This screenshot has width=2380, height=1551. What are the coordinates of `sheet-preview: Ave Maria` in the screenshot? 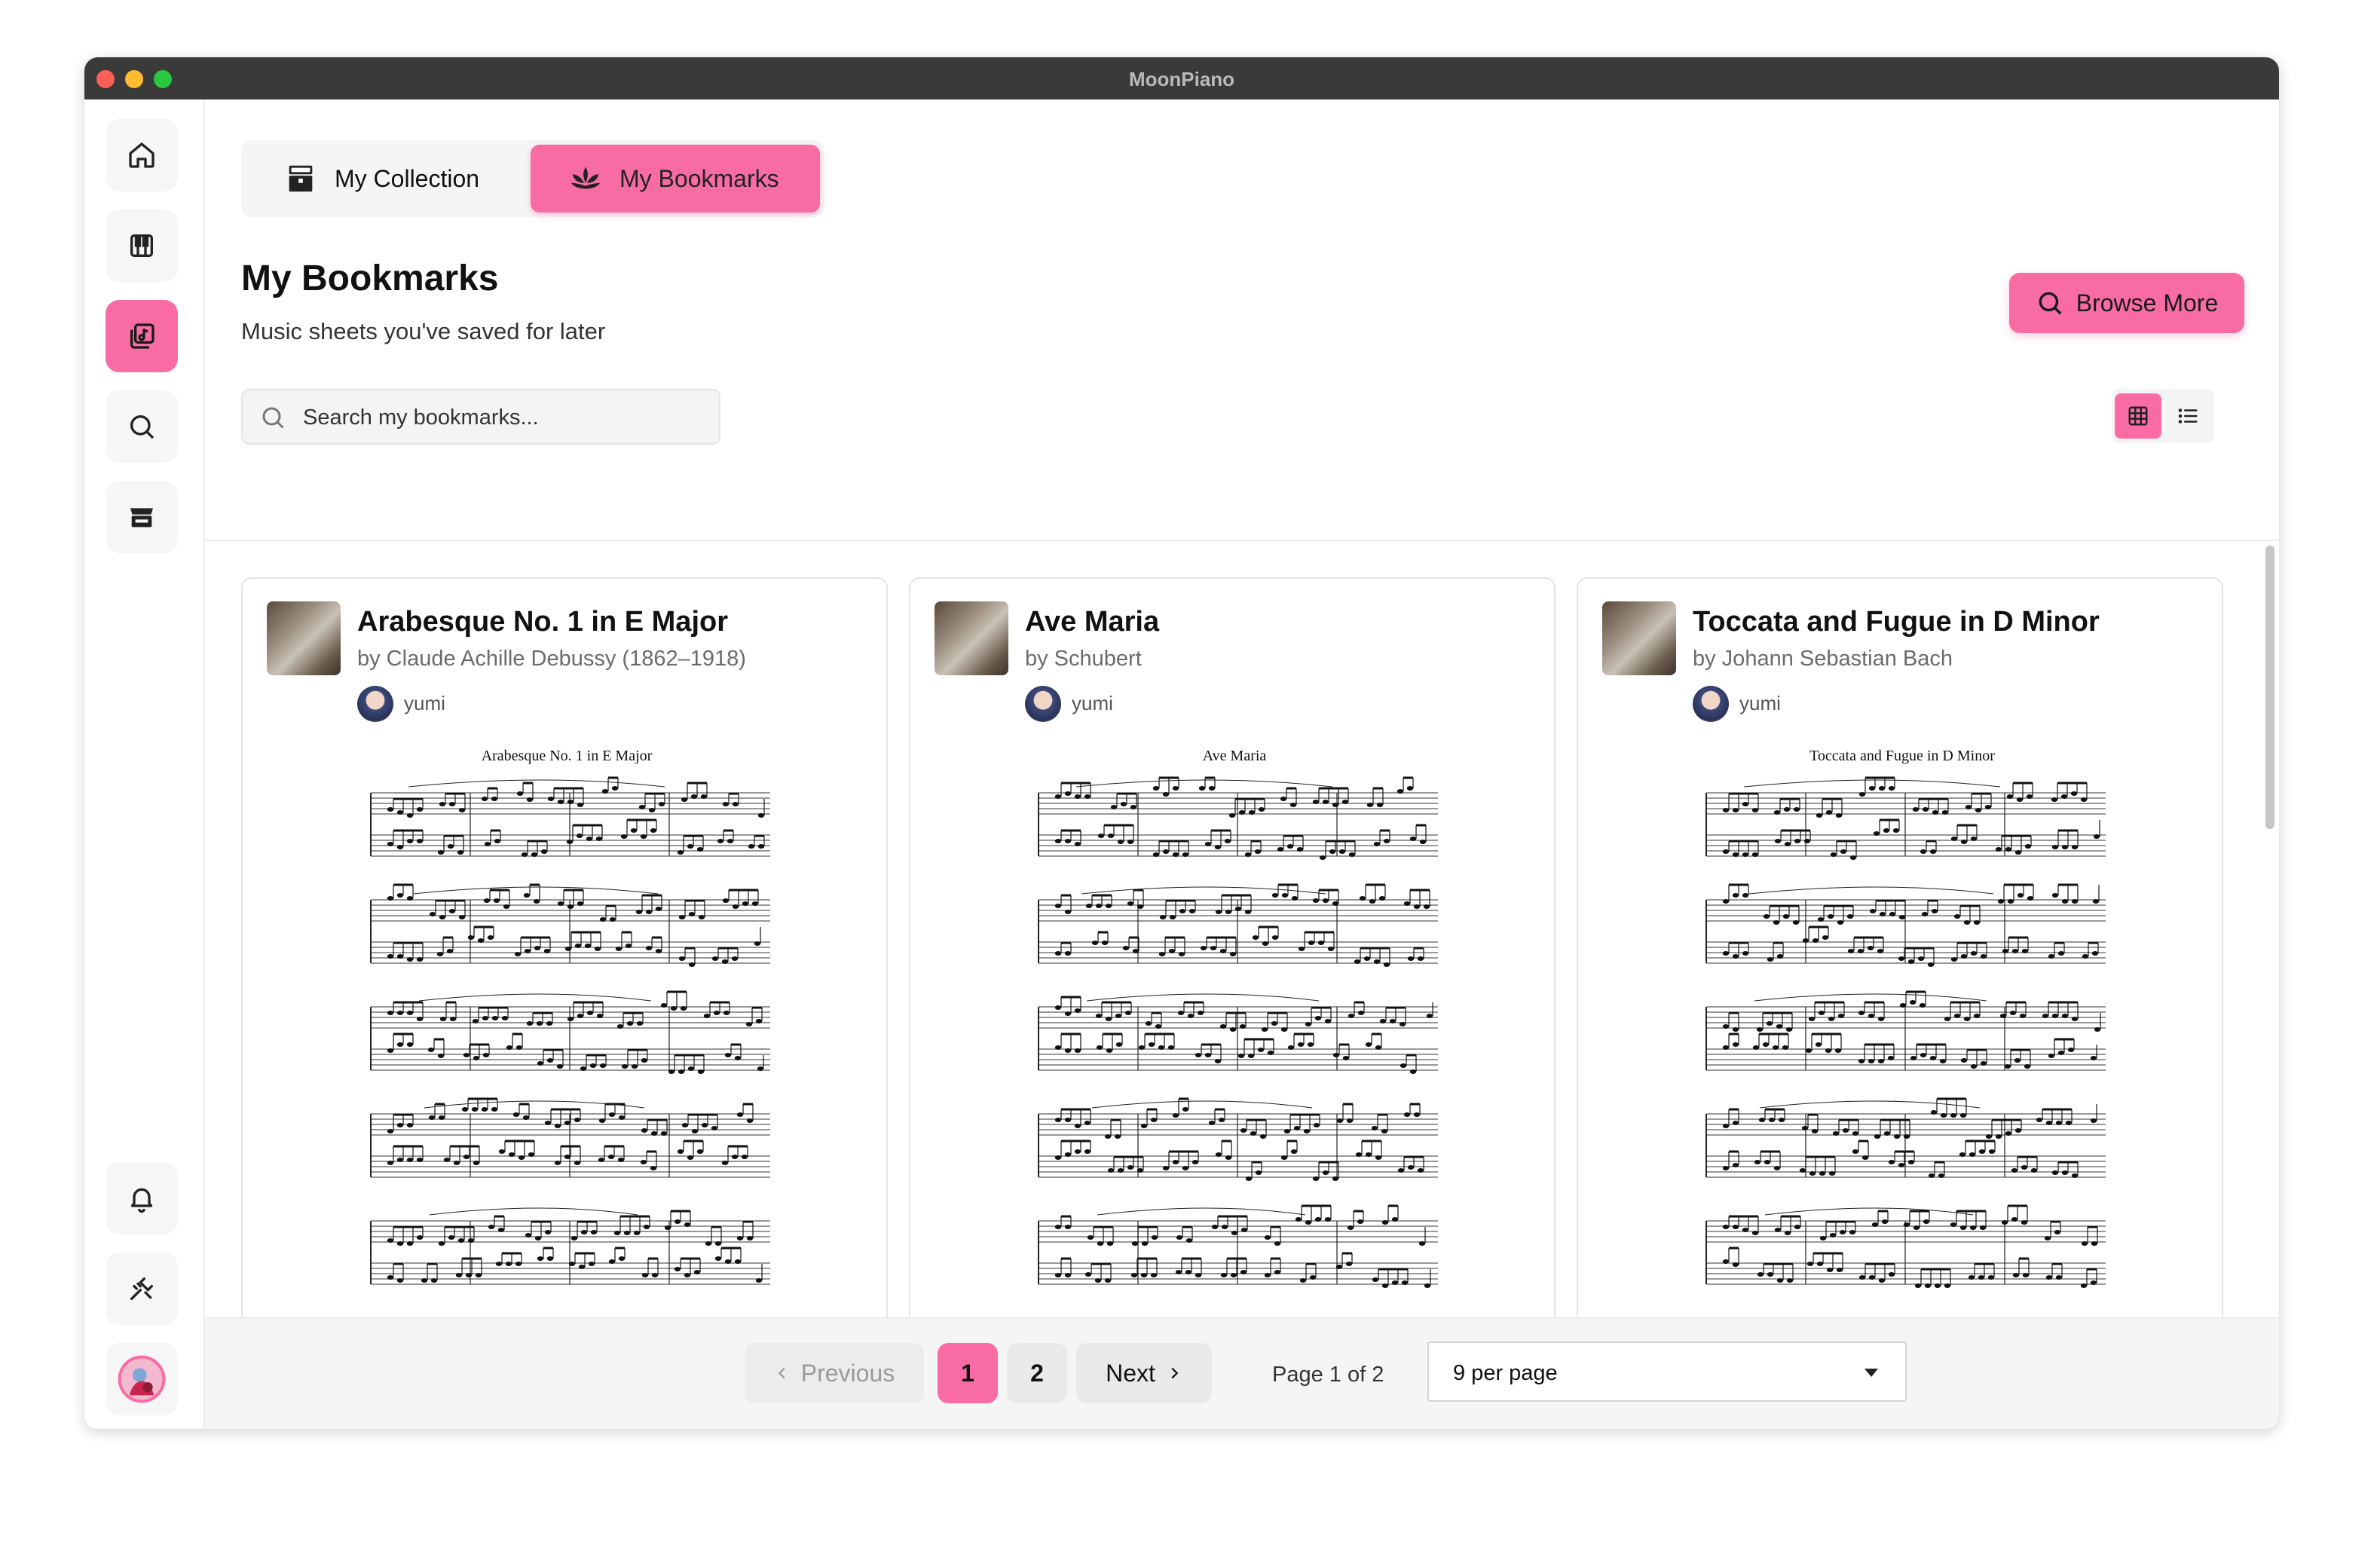 It's located at (1234, 1034).